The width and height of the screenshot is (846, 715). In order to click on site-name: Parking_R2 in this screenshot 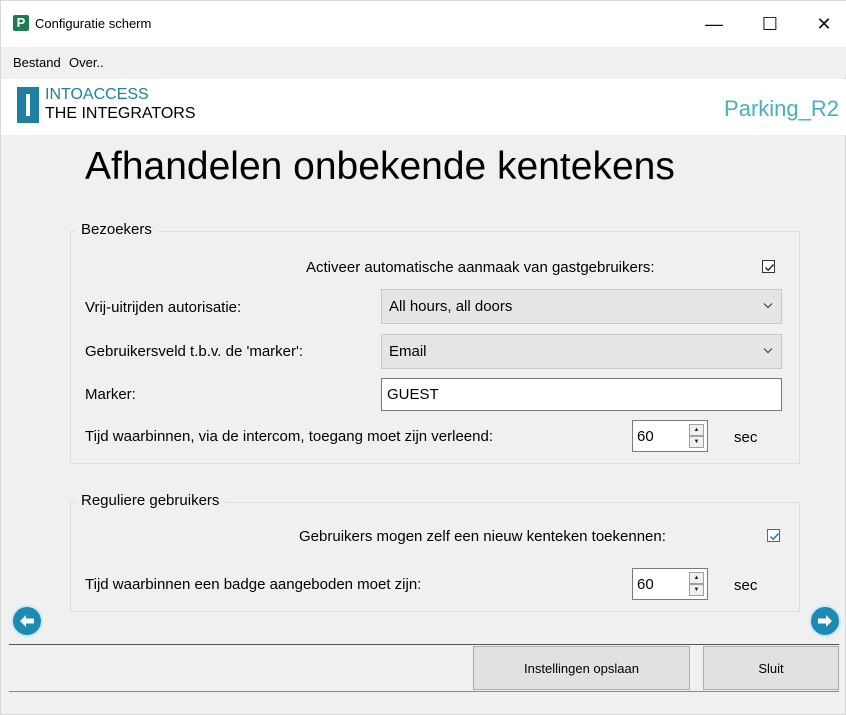, I will do `click(781, 108)`.